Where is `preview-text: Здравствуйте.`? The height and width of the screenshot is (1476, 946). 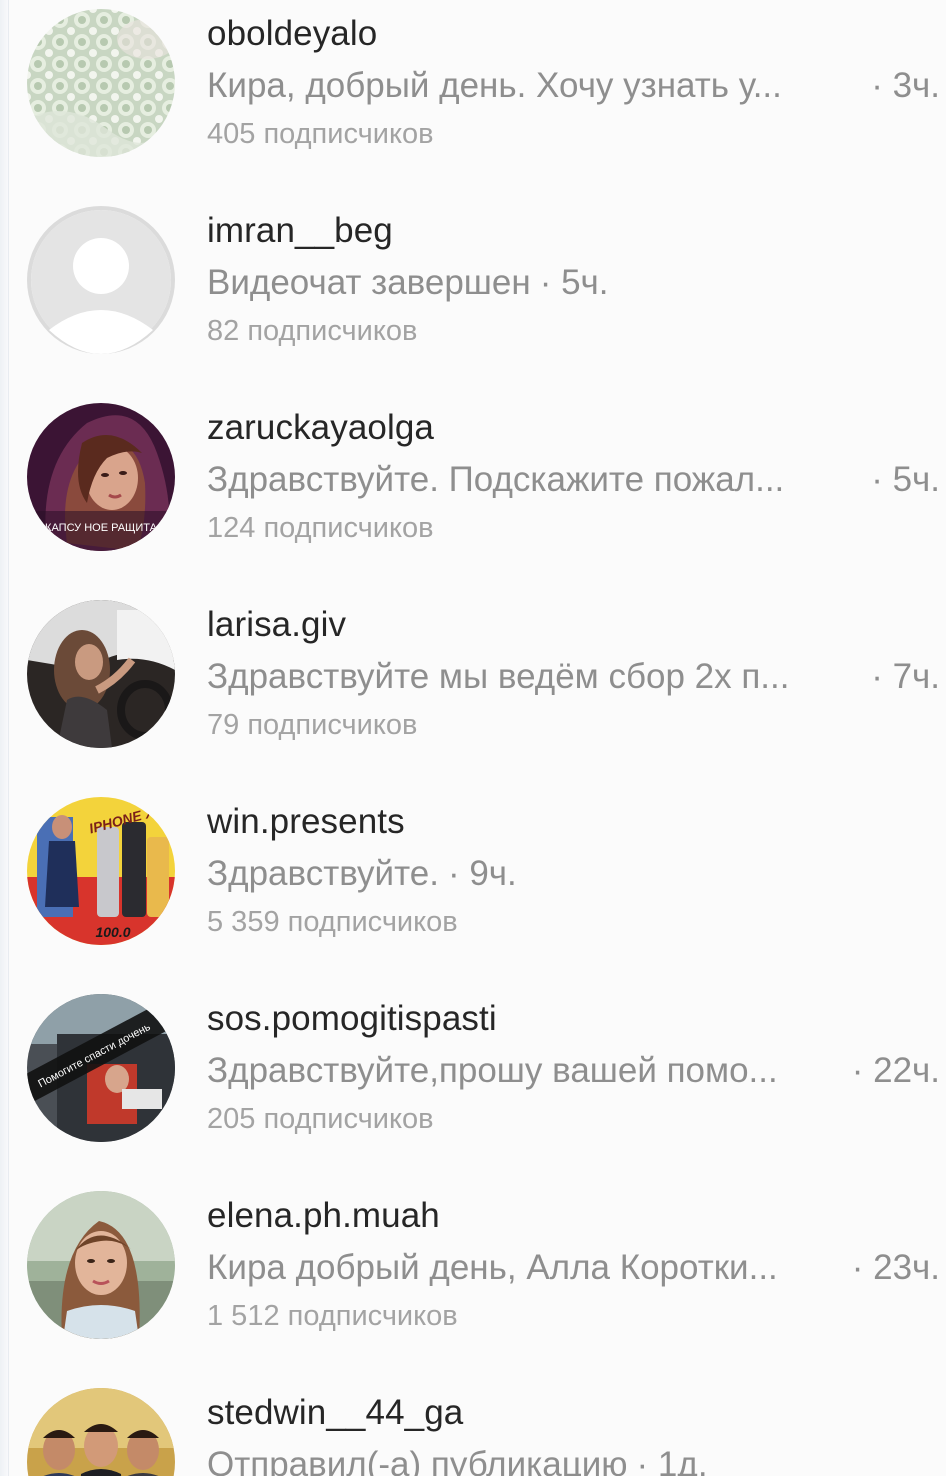
preview-text: Здравствуйте. is located at coordinates (323, 873).